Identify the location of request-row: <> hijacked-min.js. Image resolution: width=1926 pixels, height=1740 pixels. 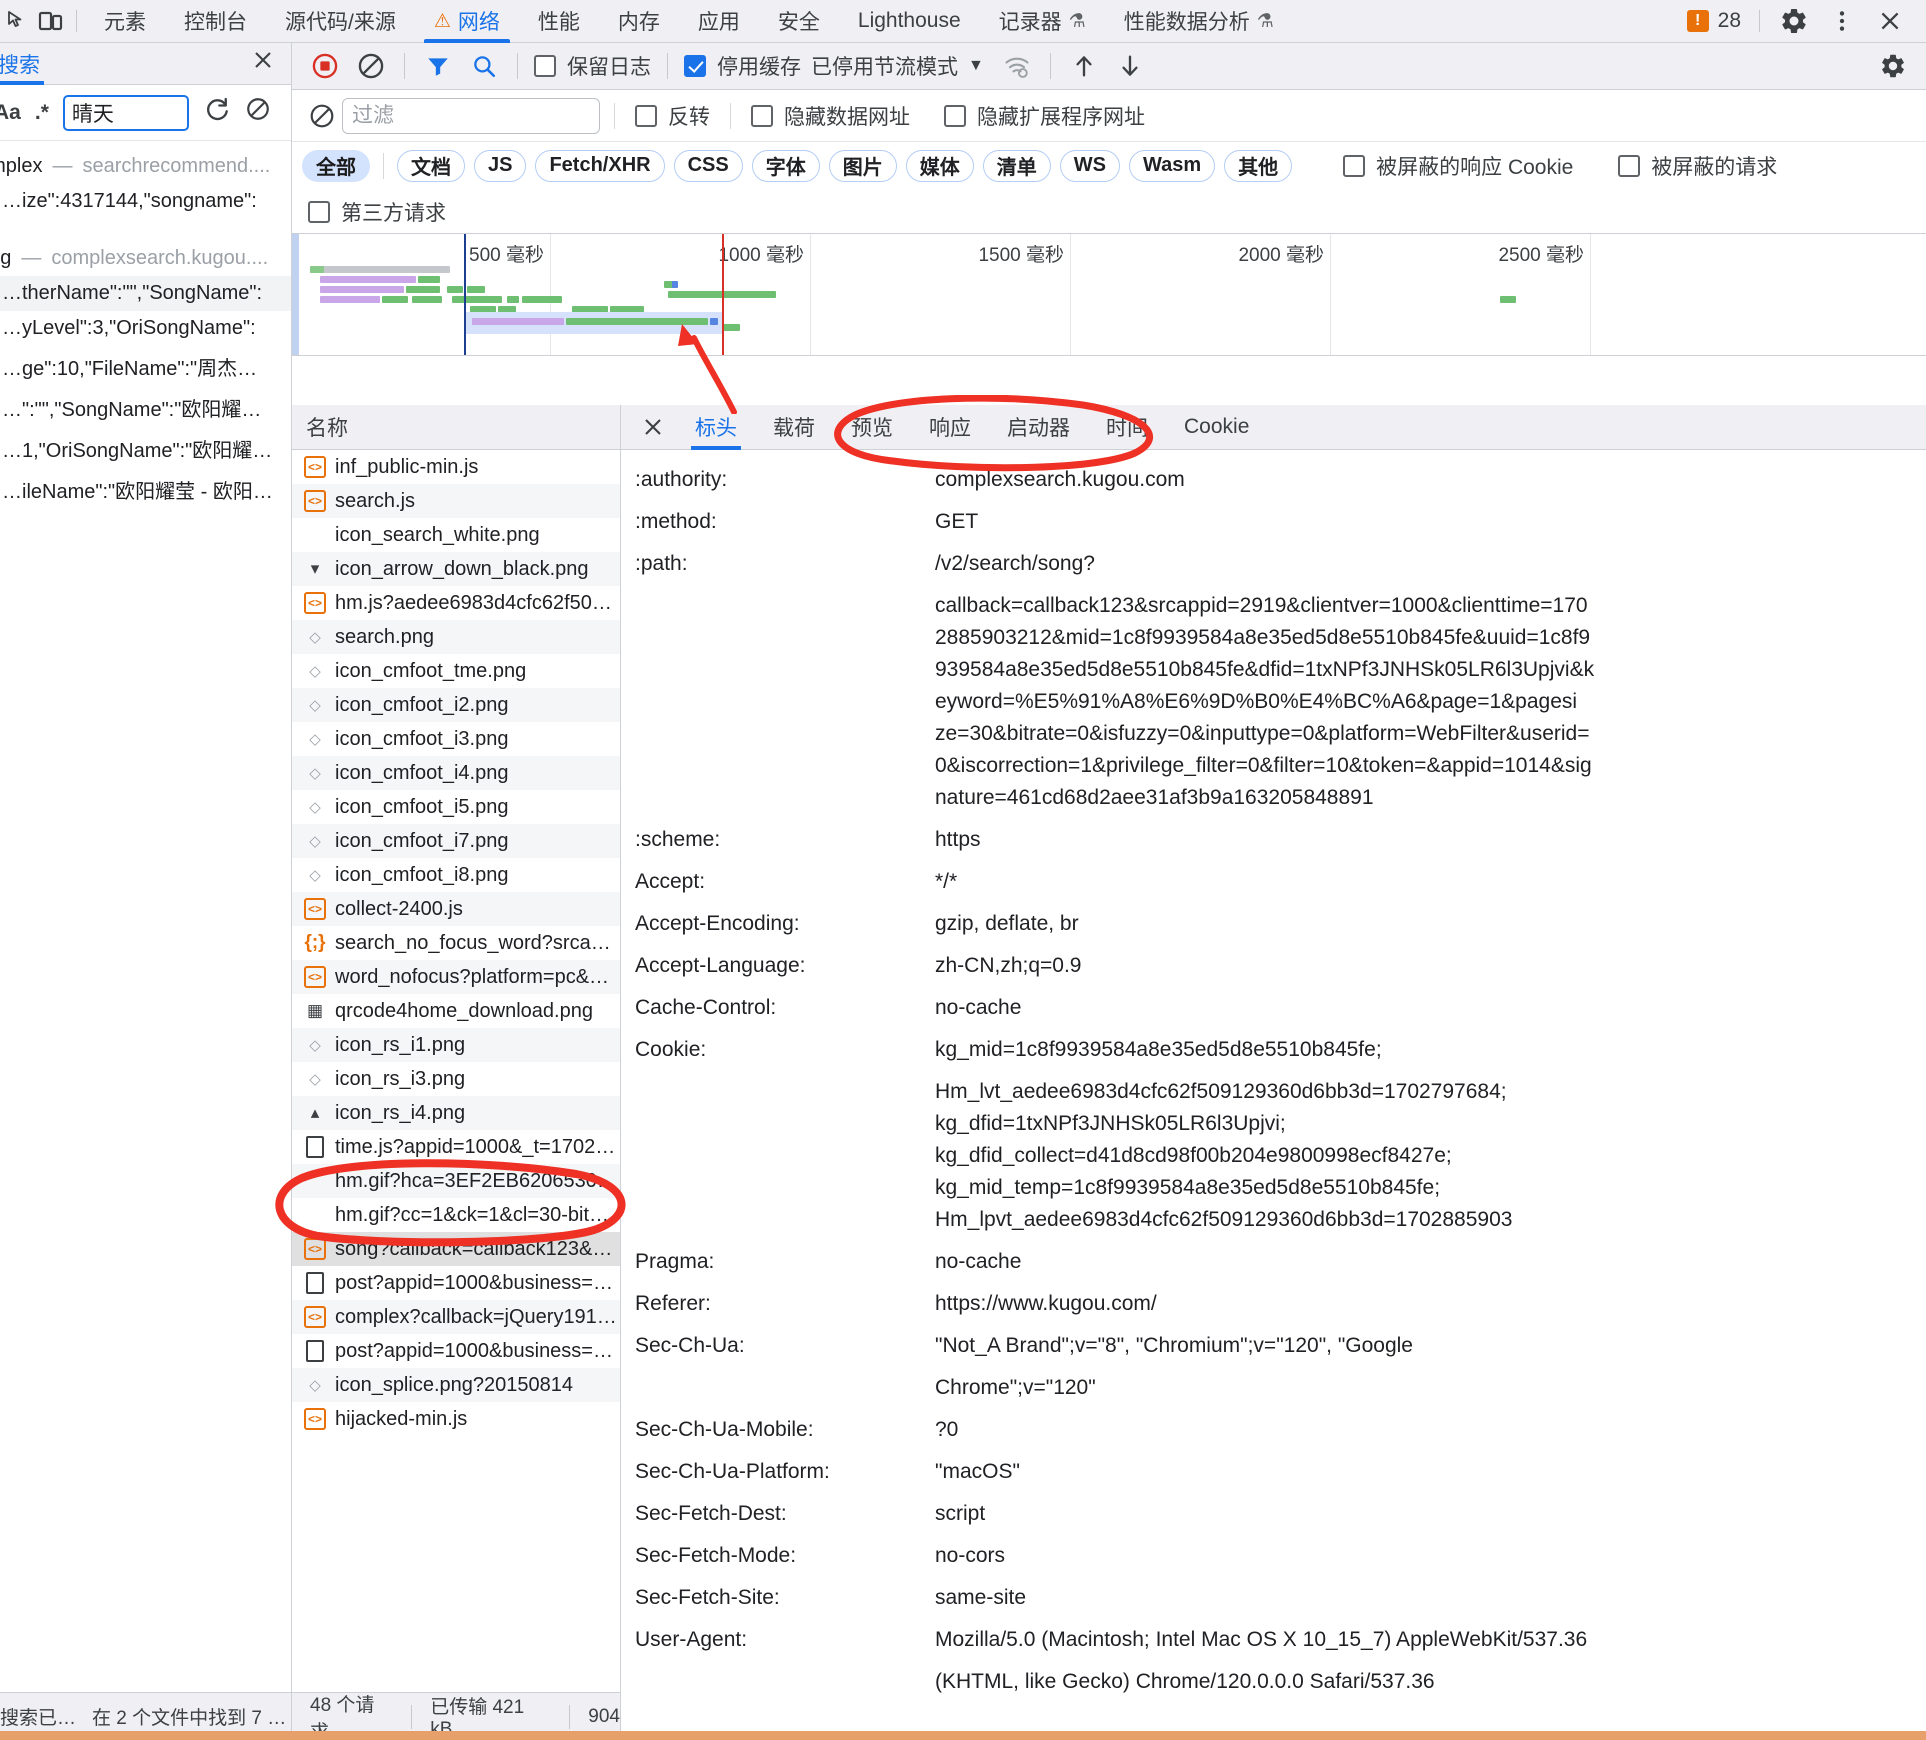
(456, 1419).